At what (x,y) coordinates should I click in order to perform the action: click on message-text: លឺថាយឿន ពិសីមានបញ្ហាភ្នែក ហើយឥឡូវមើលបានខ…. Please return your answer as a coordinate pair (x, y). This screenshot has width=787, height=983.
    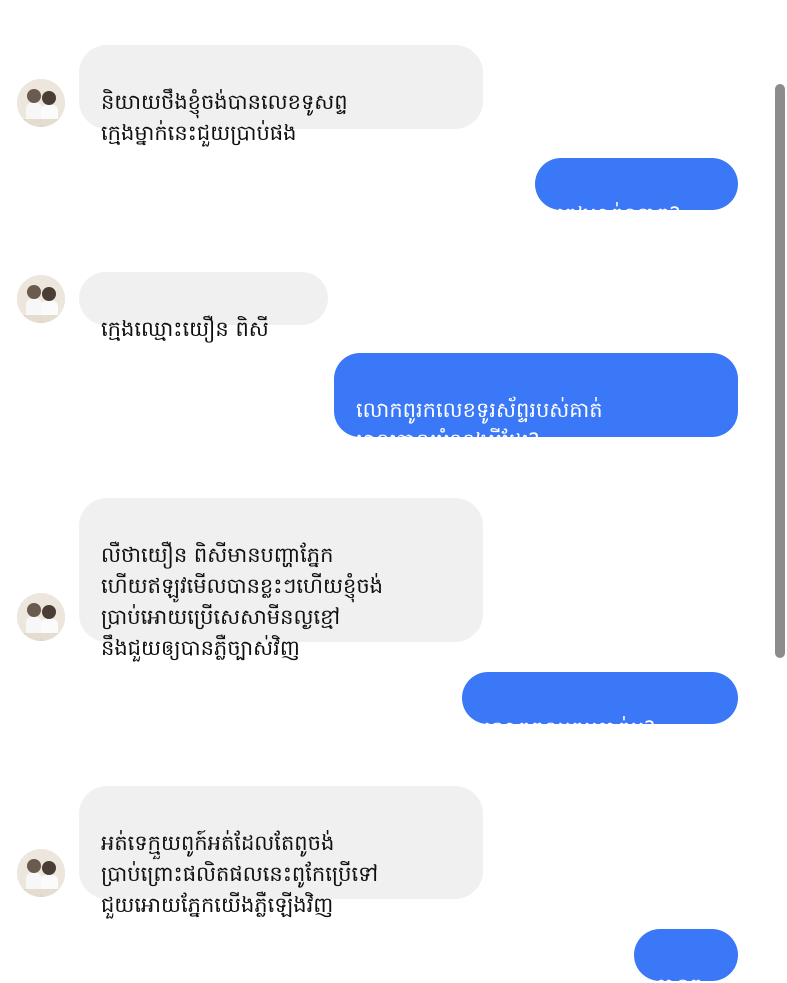
    Looking at the image, I should click on (242, 601).